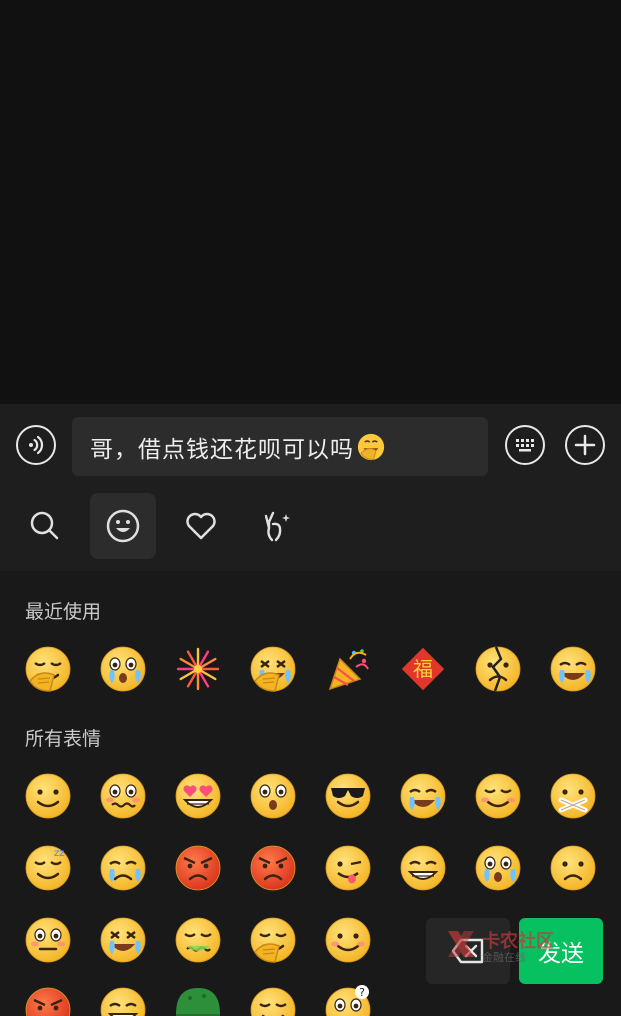  I want to click on backspace-icon, so click(467, 951).